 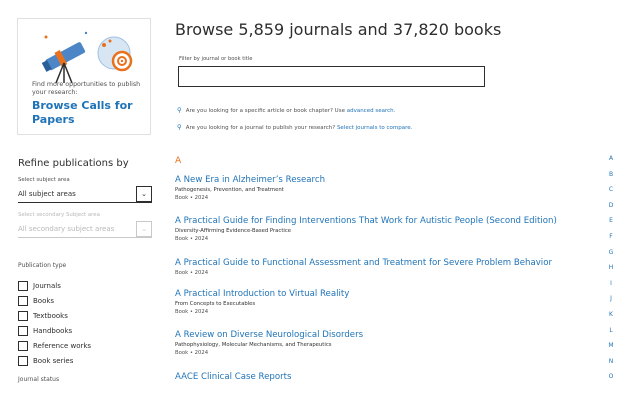 I want to click on alphabet-letter-h: H, so click(x=611, y=272).